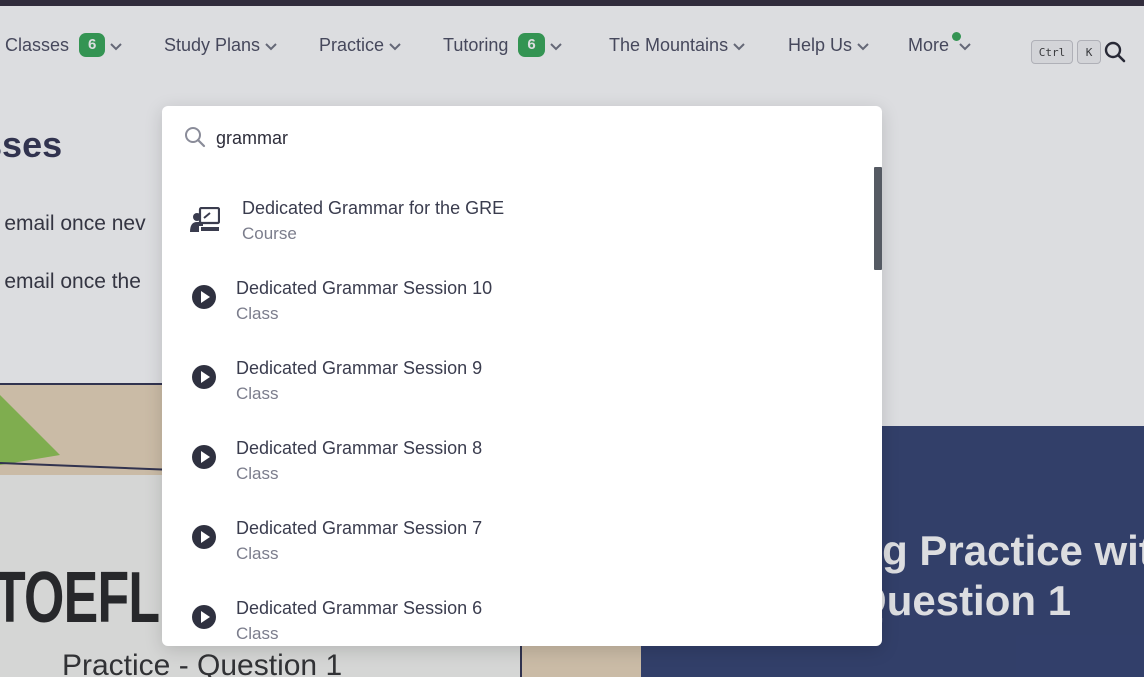  What do you see at coordinates (359, 608) in the screenshot?
I see `result-title: Dedicated Grammar Session 6` at bounding box center [359, 608].